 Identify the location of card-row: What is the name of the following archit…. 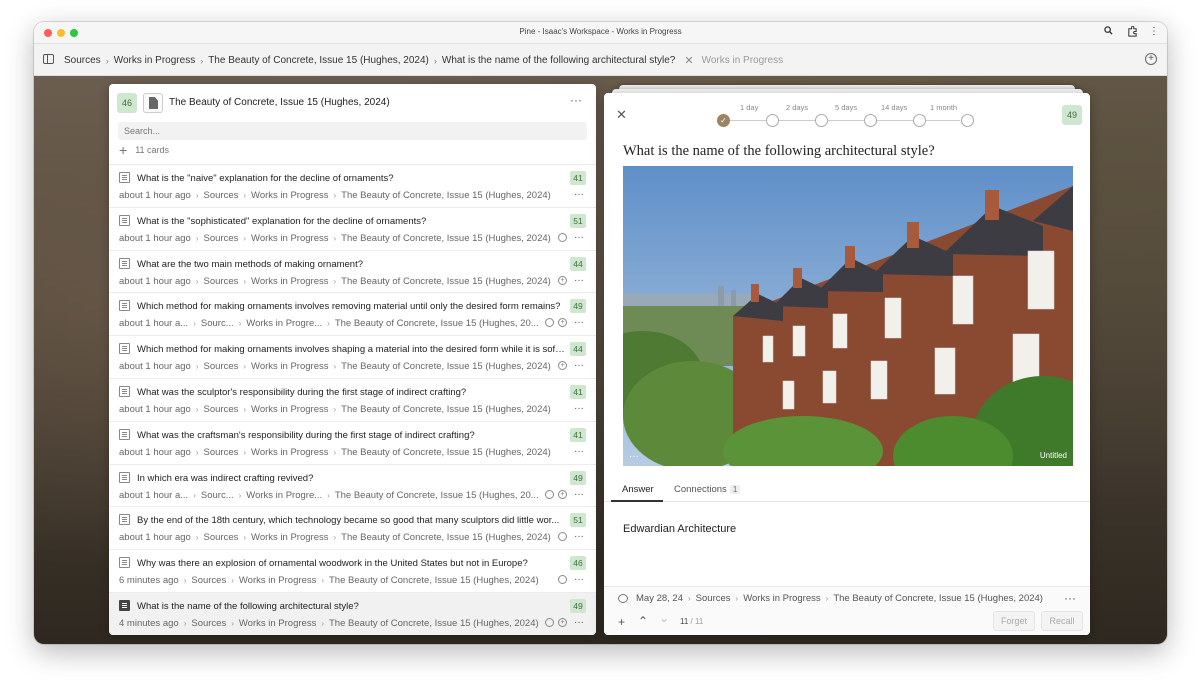
(352, 613).